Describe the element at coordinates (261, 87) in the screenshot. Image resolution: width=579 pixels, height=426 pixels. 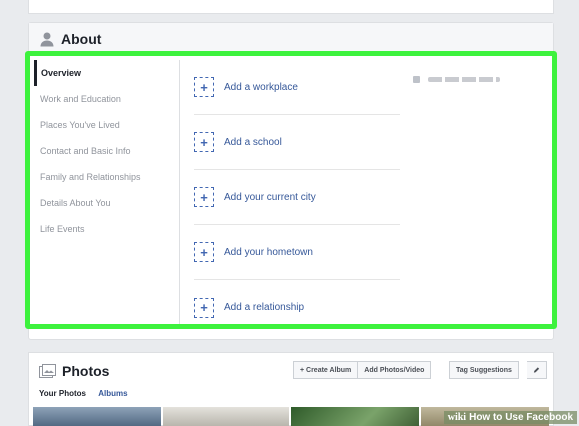
I see `add-workplace-link: Add a workplace` at that location.